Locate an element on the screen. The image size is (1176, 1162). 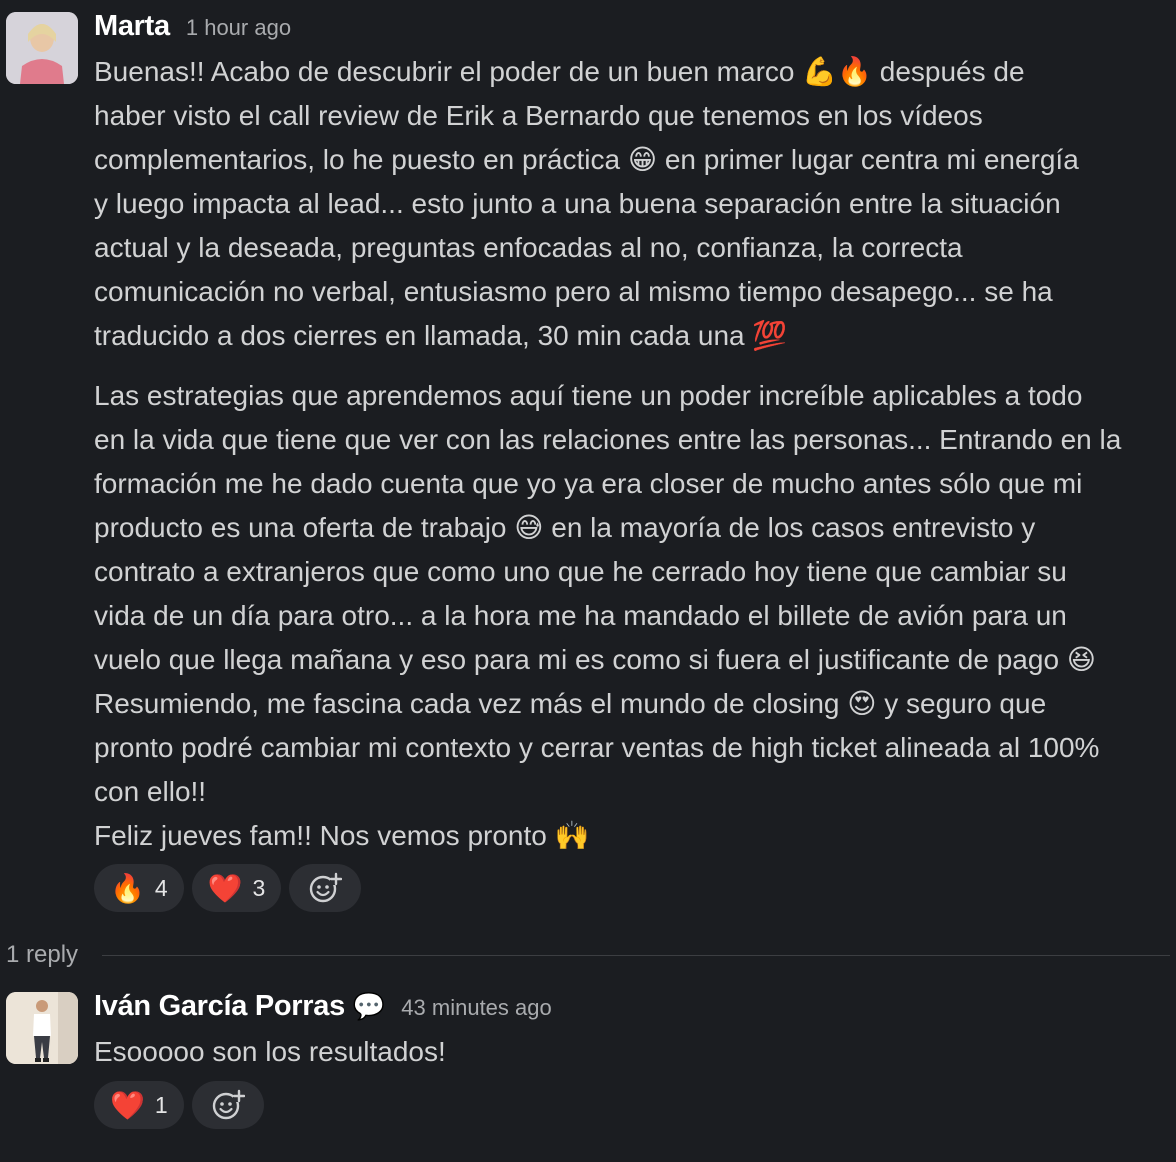
message-line: Feliz jueves fam!! Nos vemos pronto 🙌 is located at coordinates (342, 835).